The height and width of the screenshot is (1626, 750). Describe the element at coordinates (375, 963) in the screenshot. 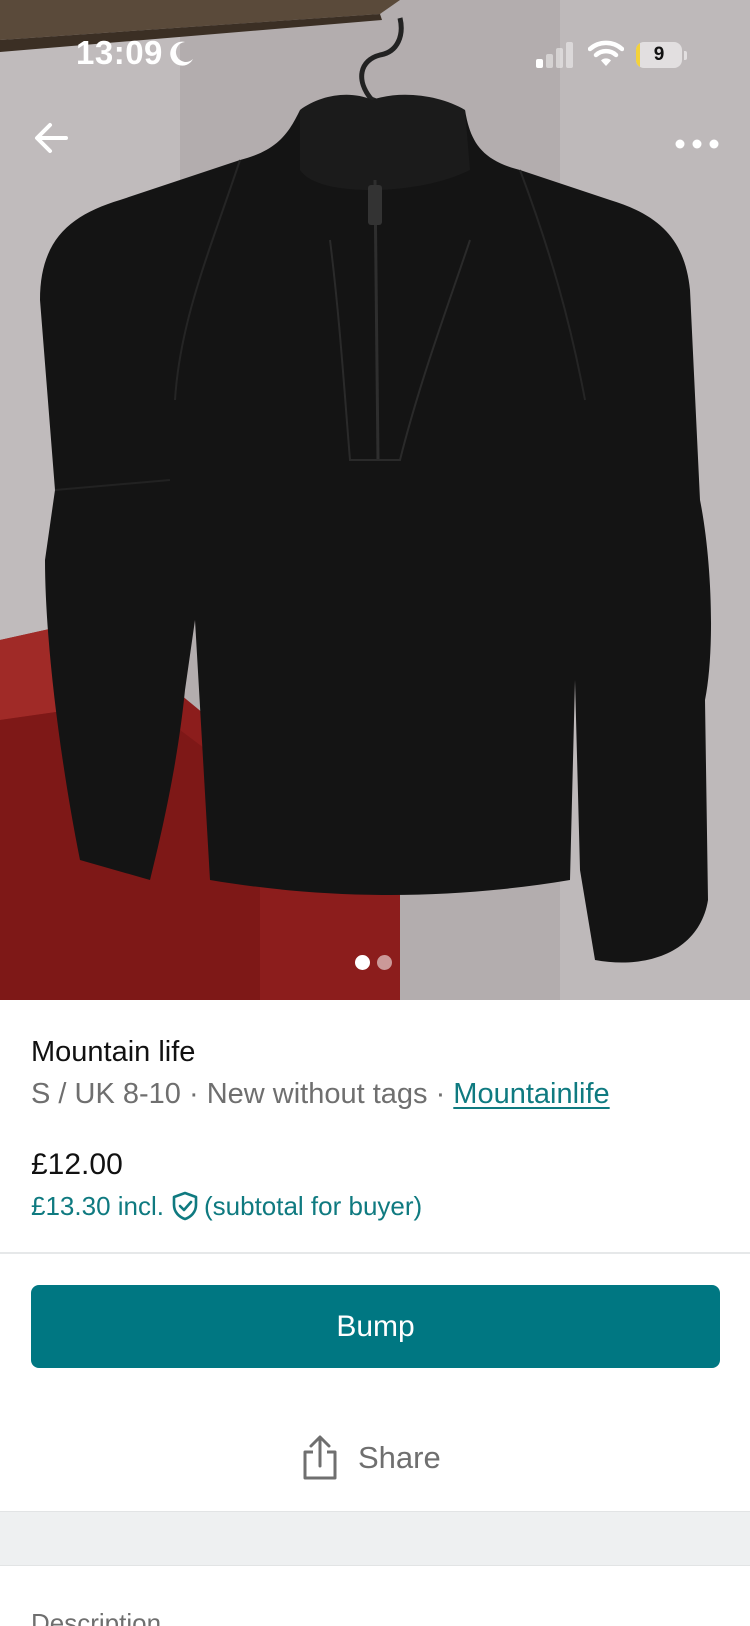

I see `gallery-pagination` at that location.